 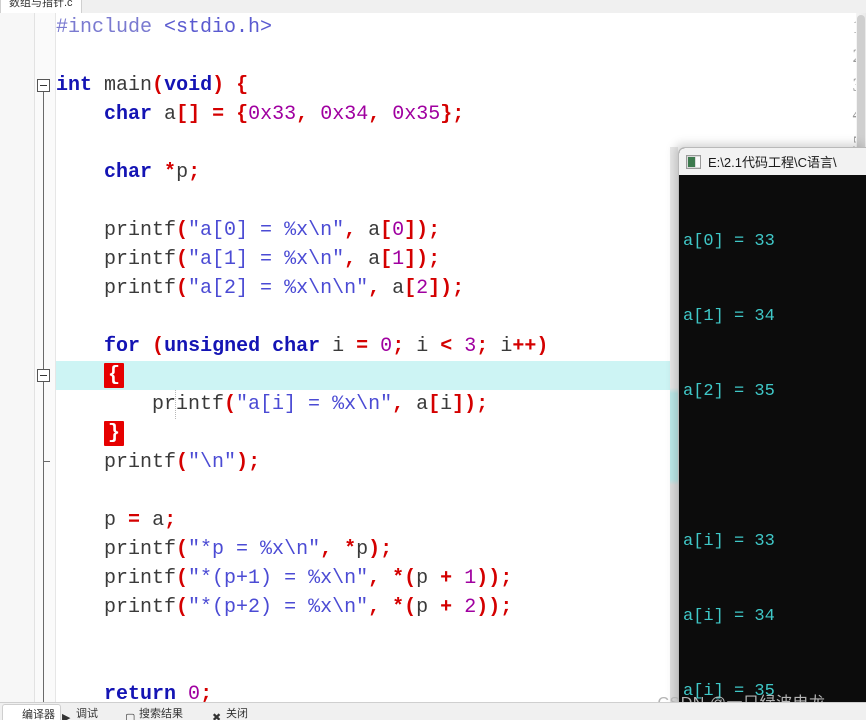 I want to click on code-line-3: int main(void) {, so click(x=461, y=85).